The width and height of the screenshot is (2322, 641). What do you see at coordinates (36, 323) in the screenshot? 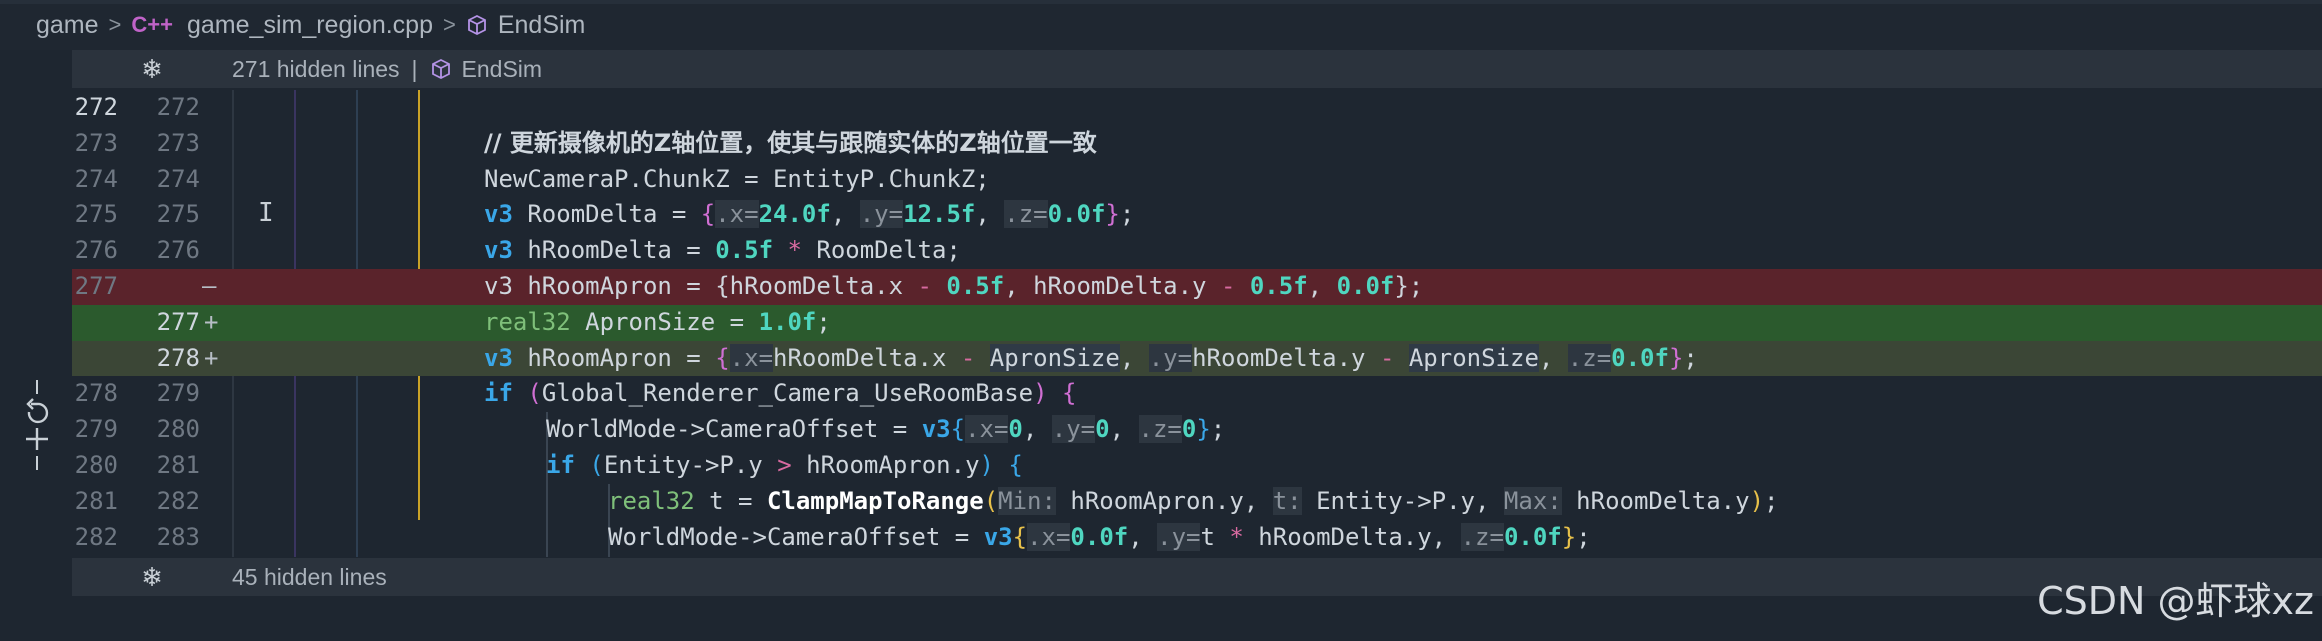
I see `diff-gutter` at bounding box center [36, 323].